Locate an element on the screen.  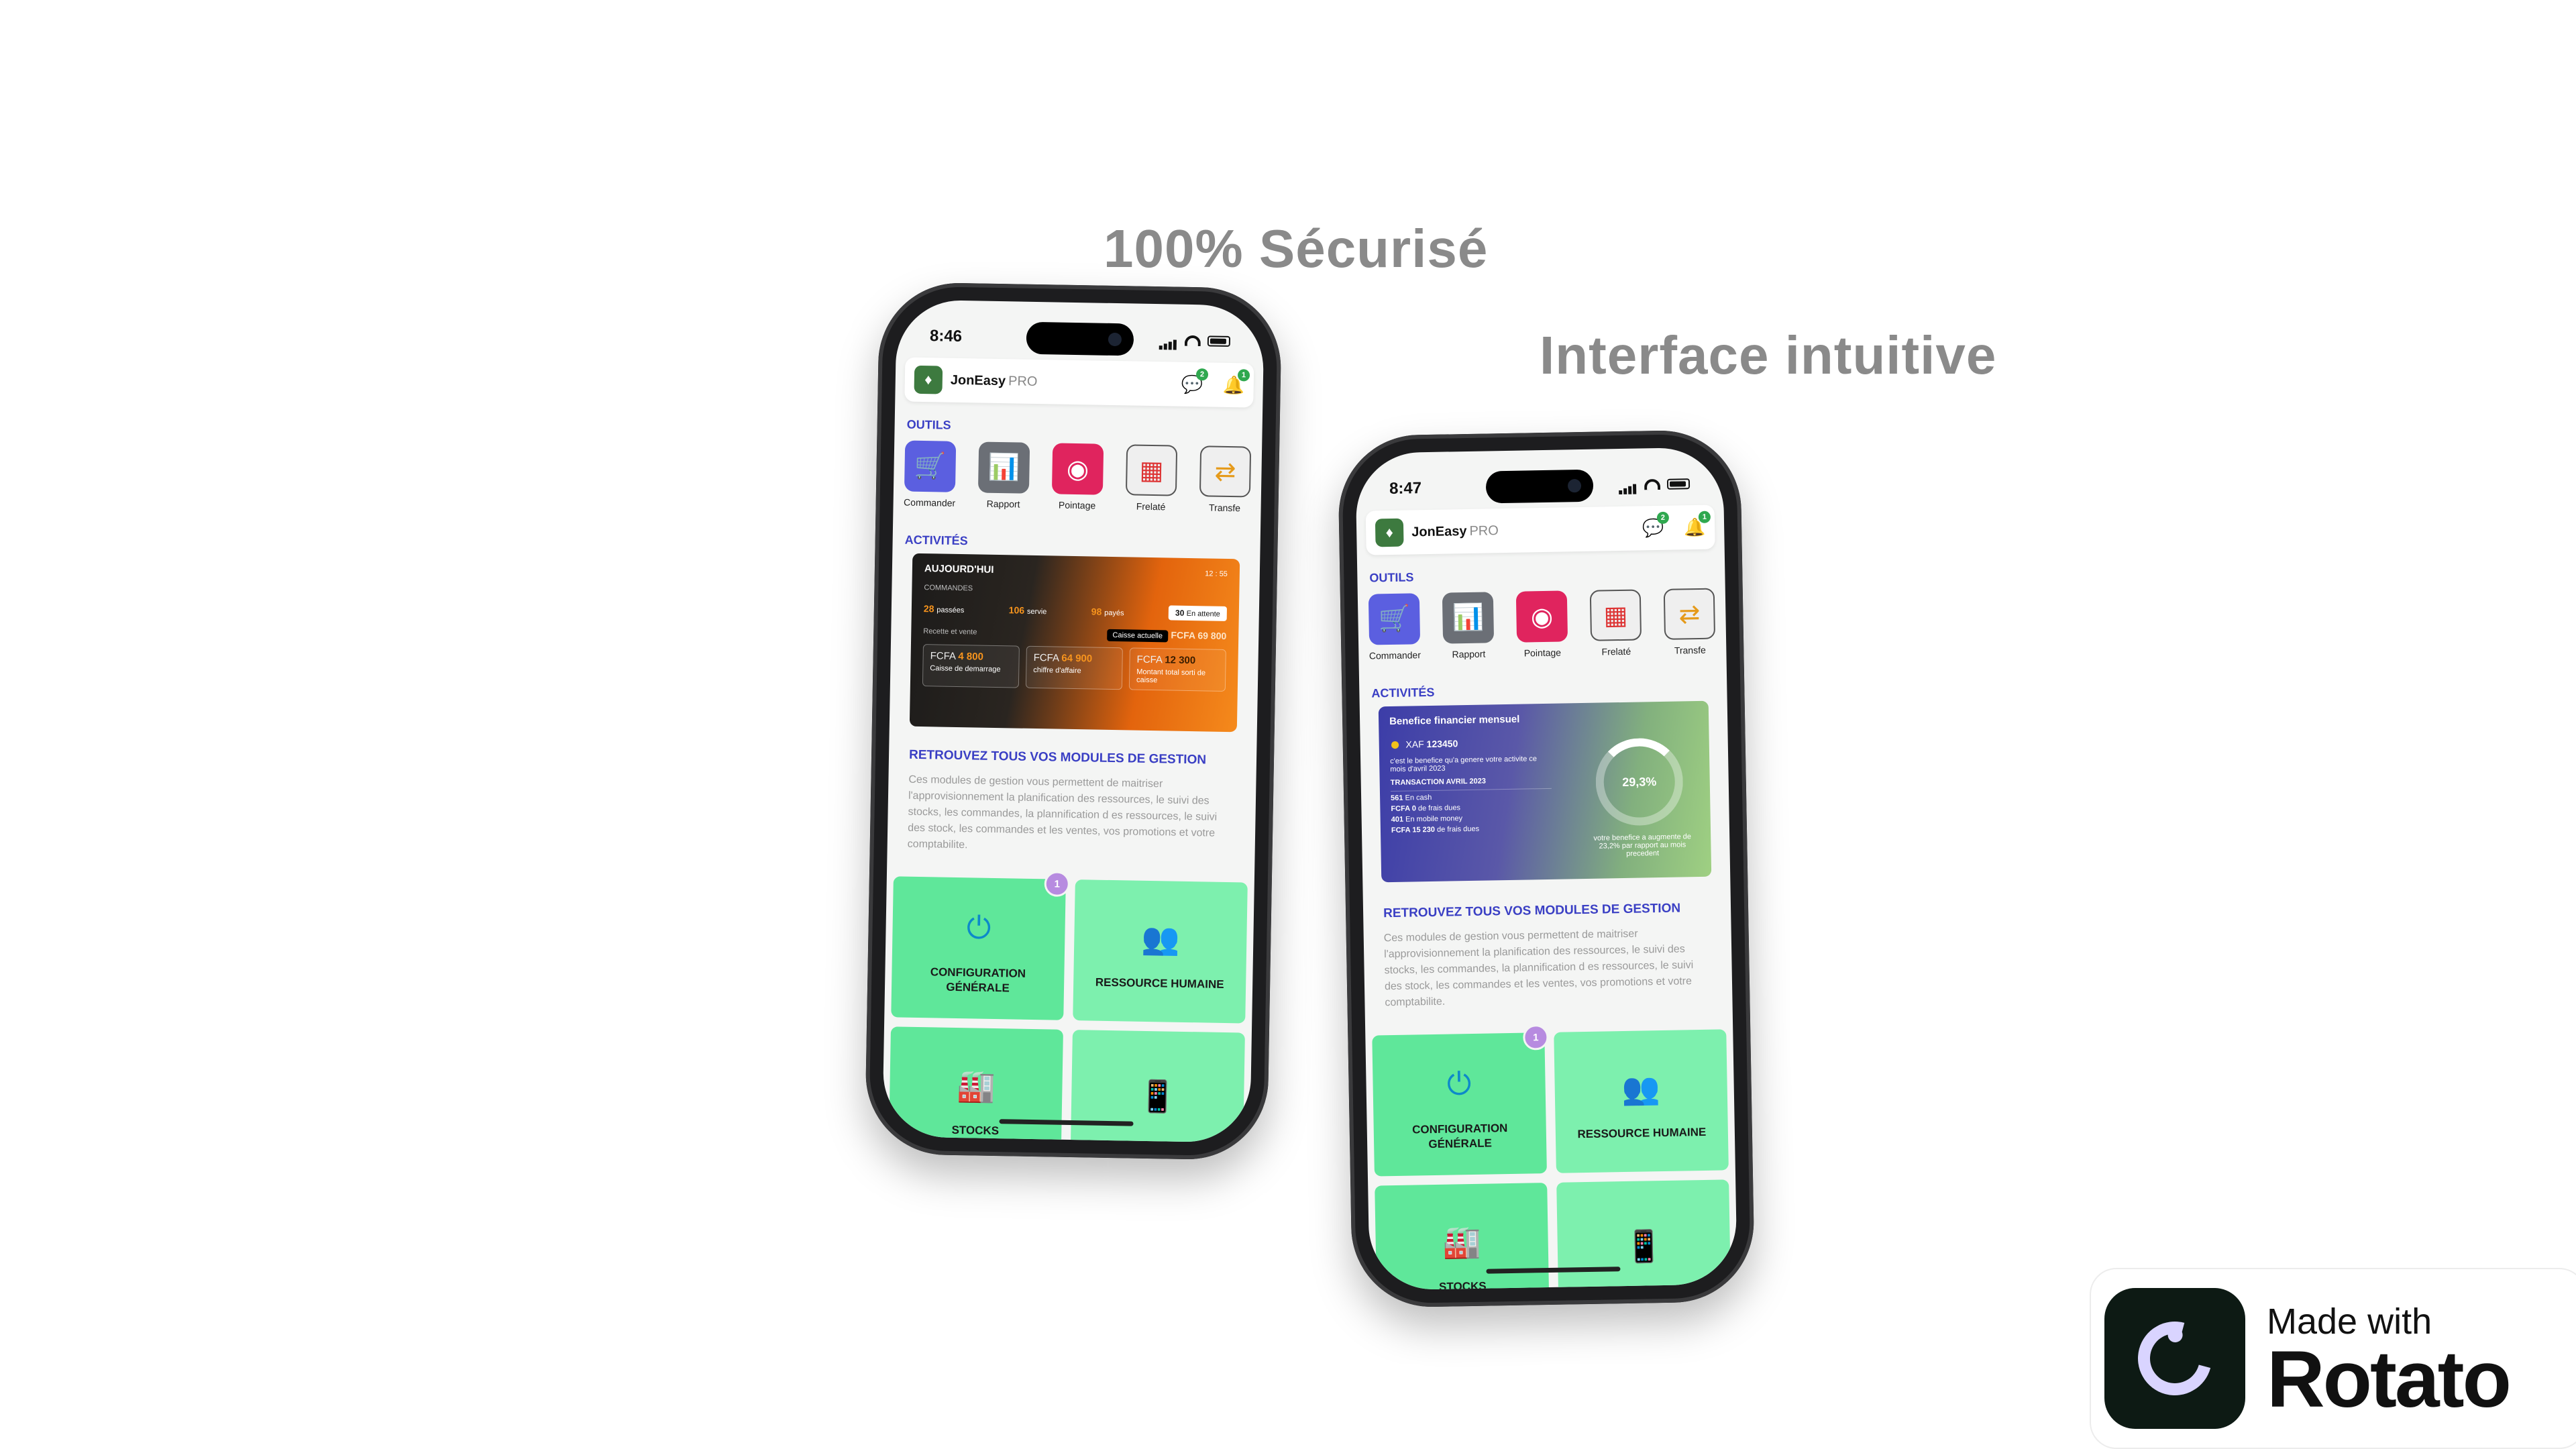
today-time: 12 : 55 is located at coordinates (1216, 573).